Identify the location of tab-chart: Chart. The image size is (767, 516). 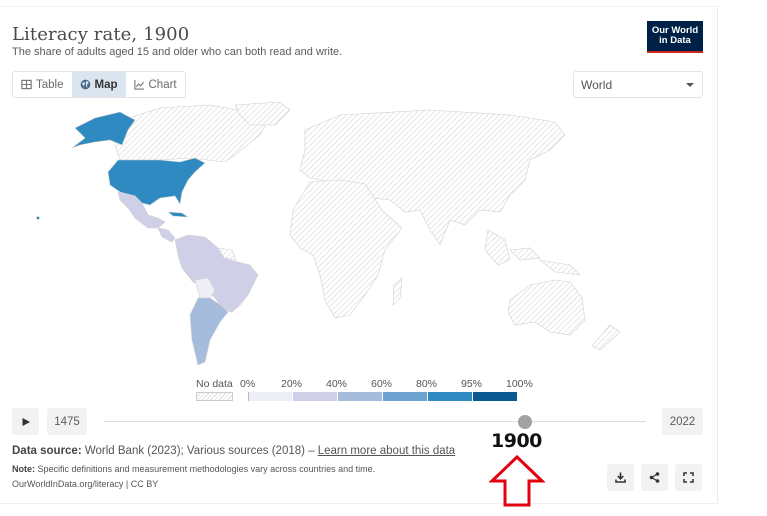
(155, 84).